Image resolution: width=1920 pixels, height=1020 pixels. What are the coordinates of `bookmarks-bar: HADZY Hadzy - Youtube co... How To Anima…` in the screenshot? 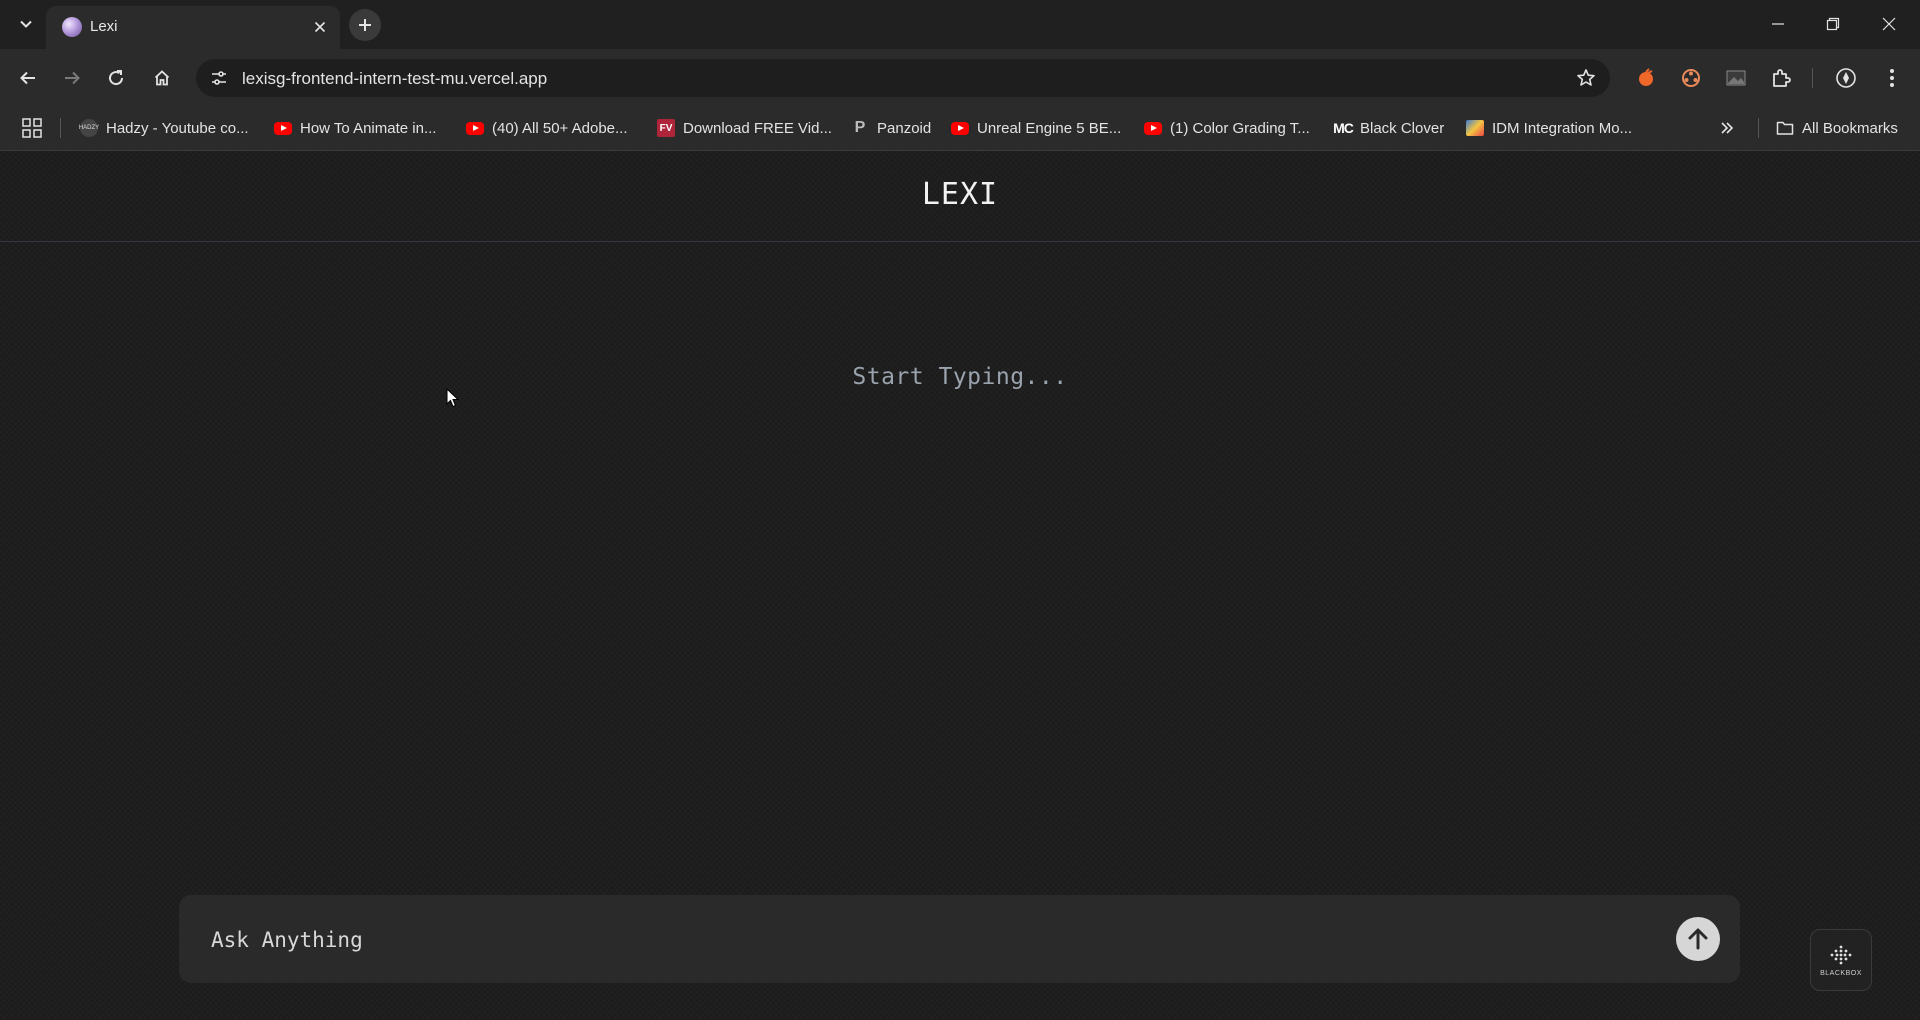 It's located at (960, 129).